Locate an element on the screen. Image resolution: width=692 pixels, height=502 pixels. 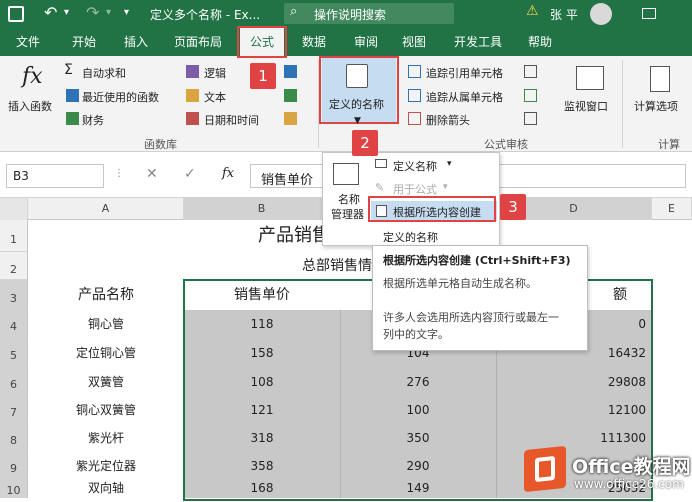
row-header: 9 is located at coordinates (14, 466).